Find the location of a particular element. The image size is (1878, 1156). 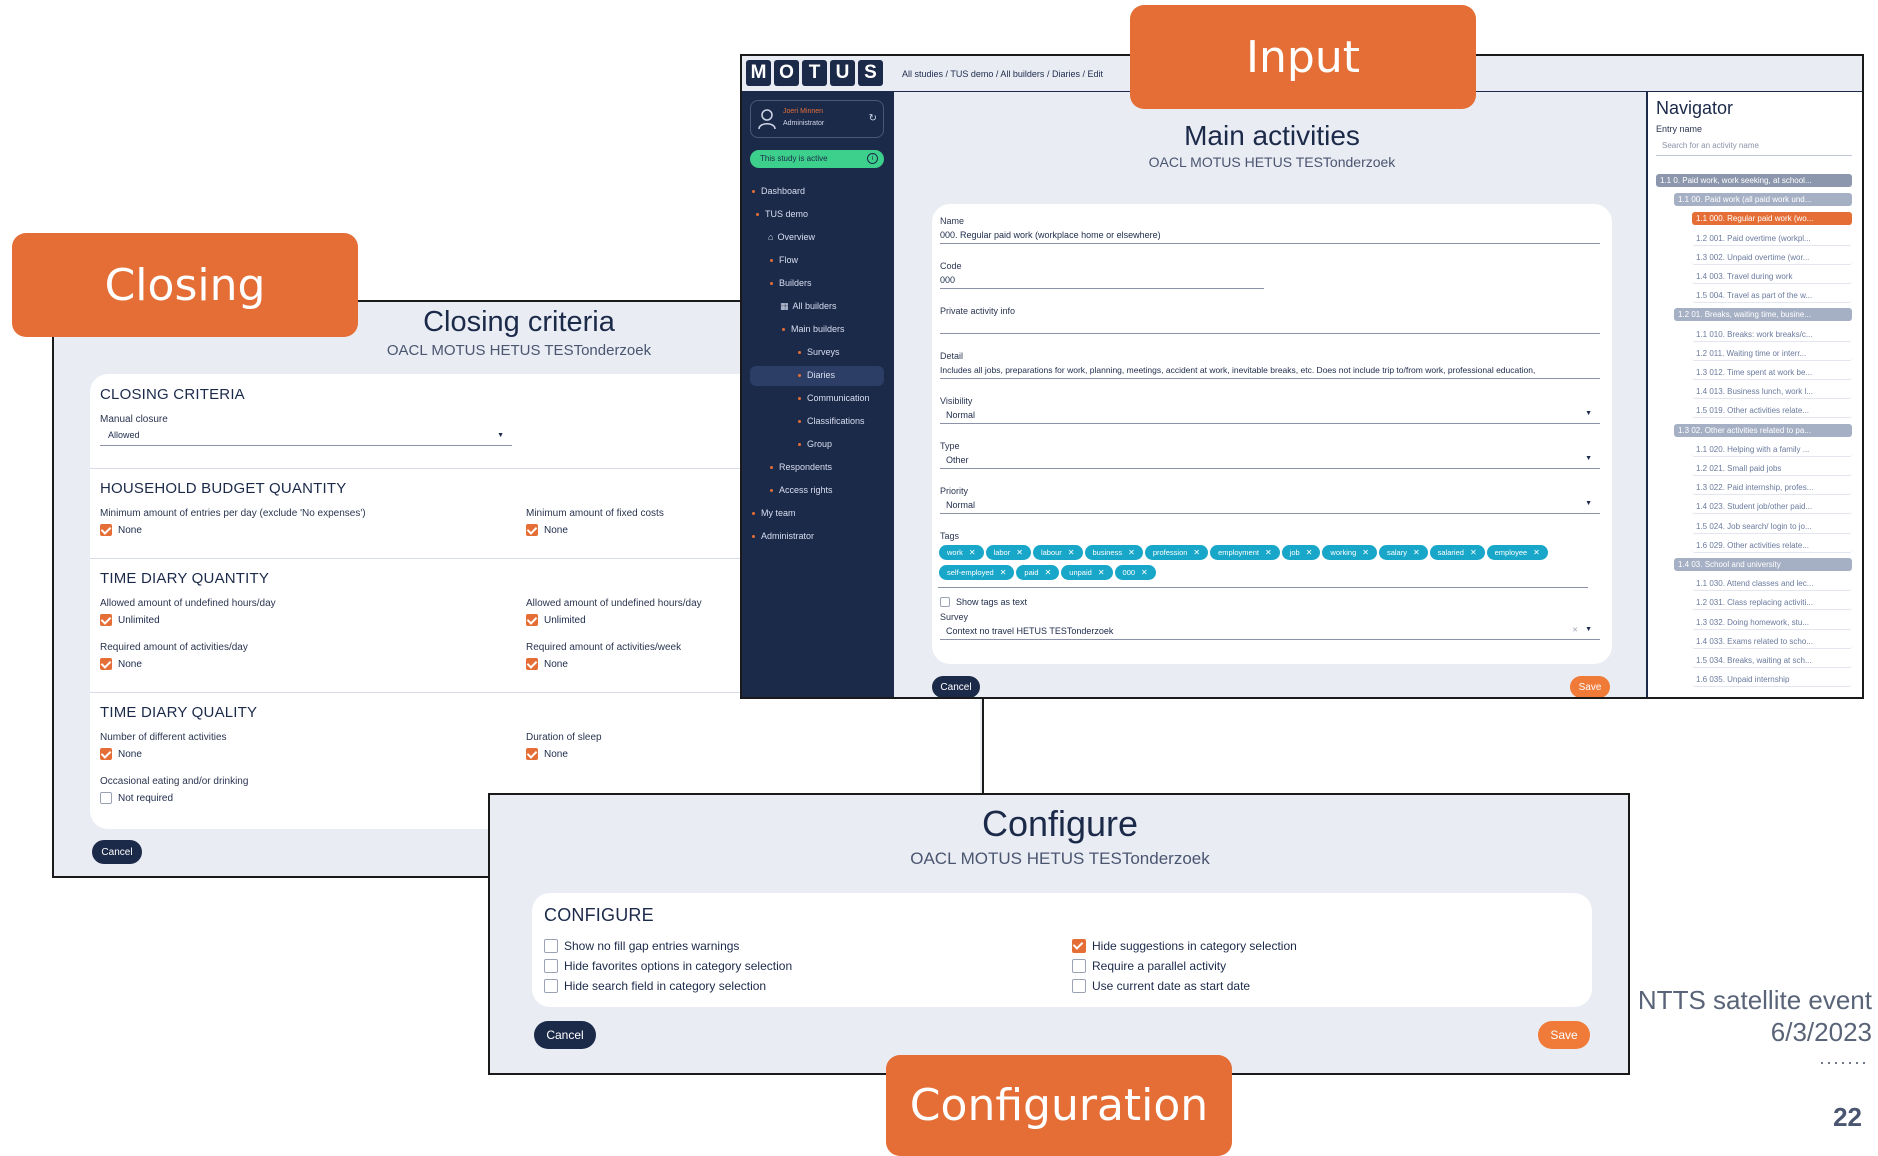

refresh-icon: ↻ is located at coordinates (873, 118).